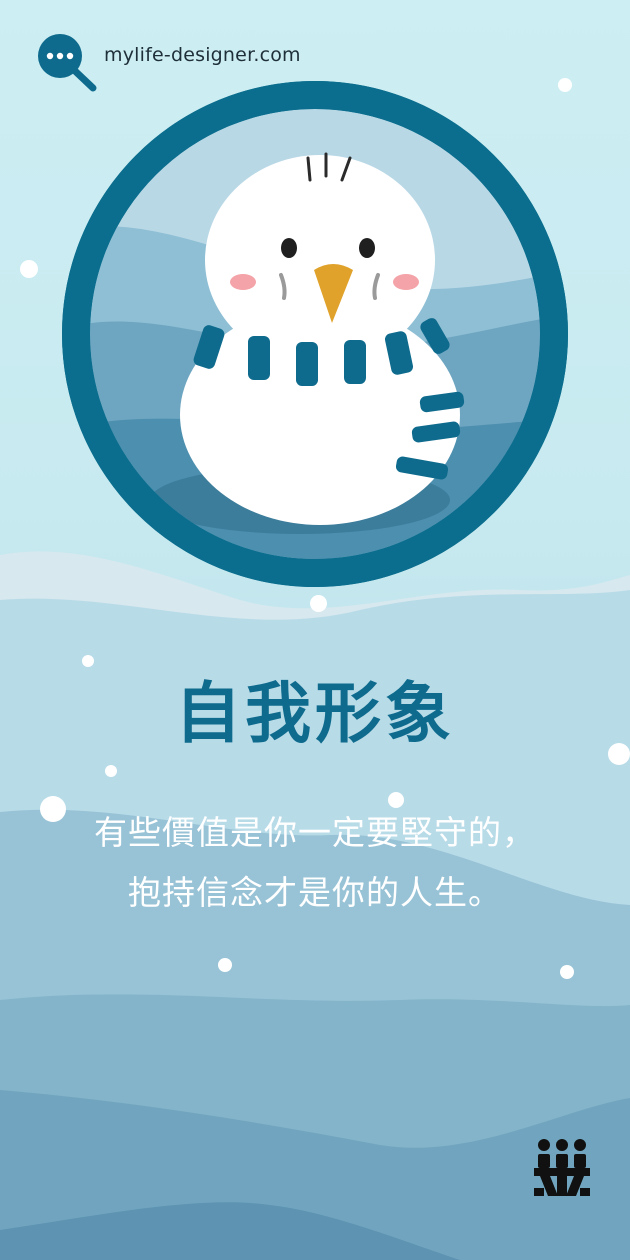 The width and height of the screenshot is (630, 1260). Describe the element at coordinates (315, 713) in the screenshot. I see `card-title: 自我形象` at that location.